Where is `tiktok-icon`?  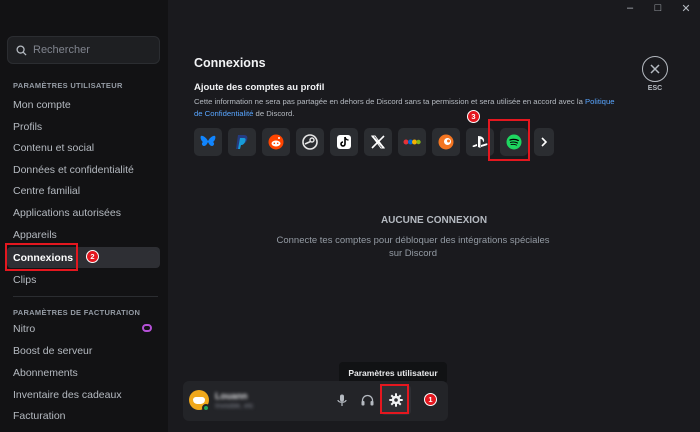
tiktok-icon is located at coordinates (344, 142).